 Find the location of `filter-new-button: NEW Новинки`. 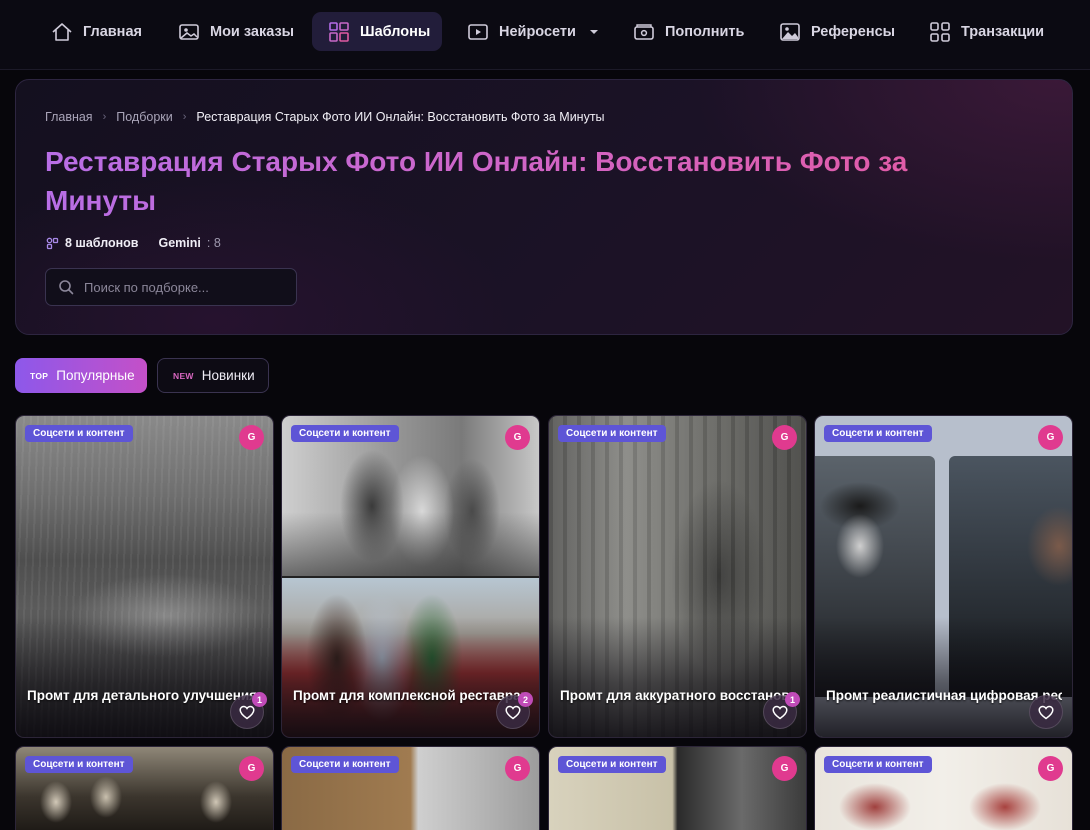

filter-new-button: NEW Новинки is located at coordinates (213, 375).